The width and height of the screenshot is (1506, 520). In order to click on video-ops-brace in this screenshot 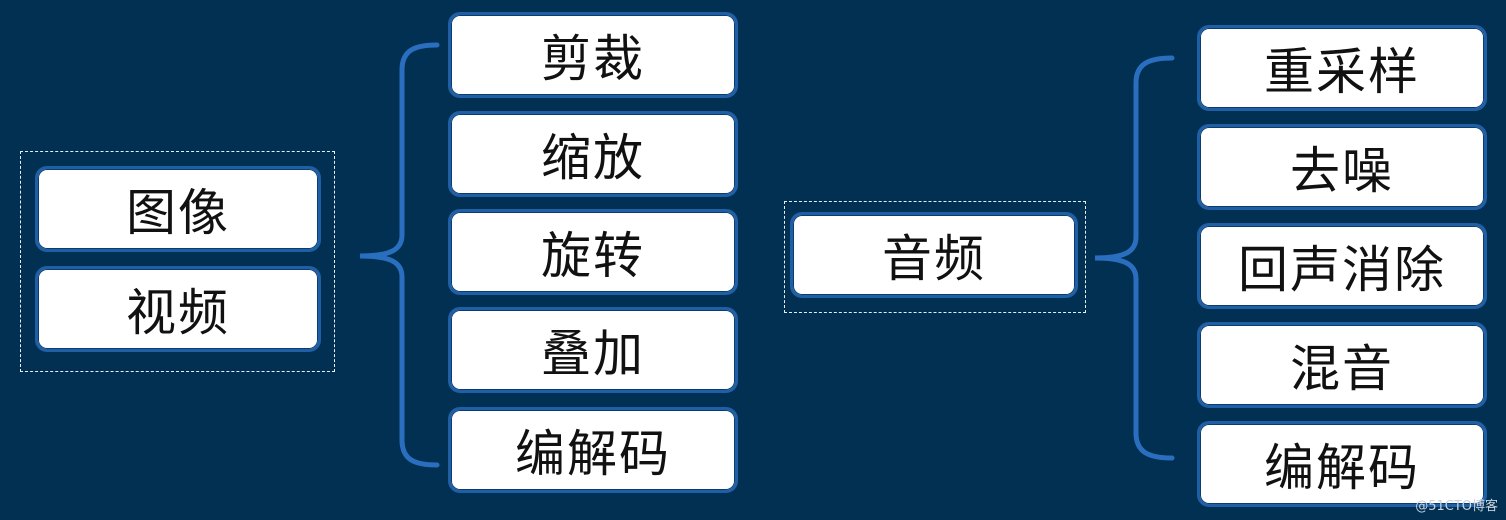, I will do `click(399, 255)`.